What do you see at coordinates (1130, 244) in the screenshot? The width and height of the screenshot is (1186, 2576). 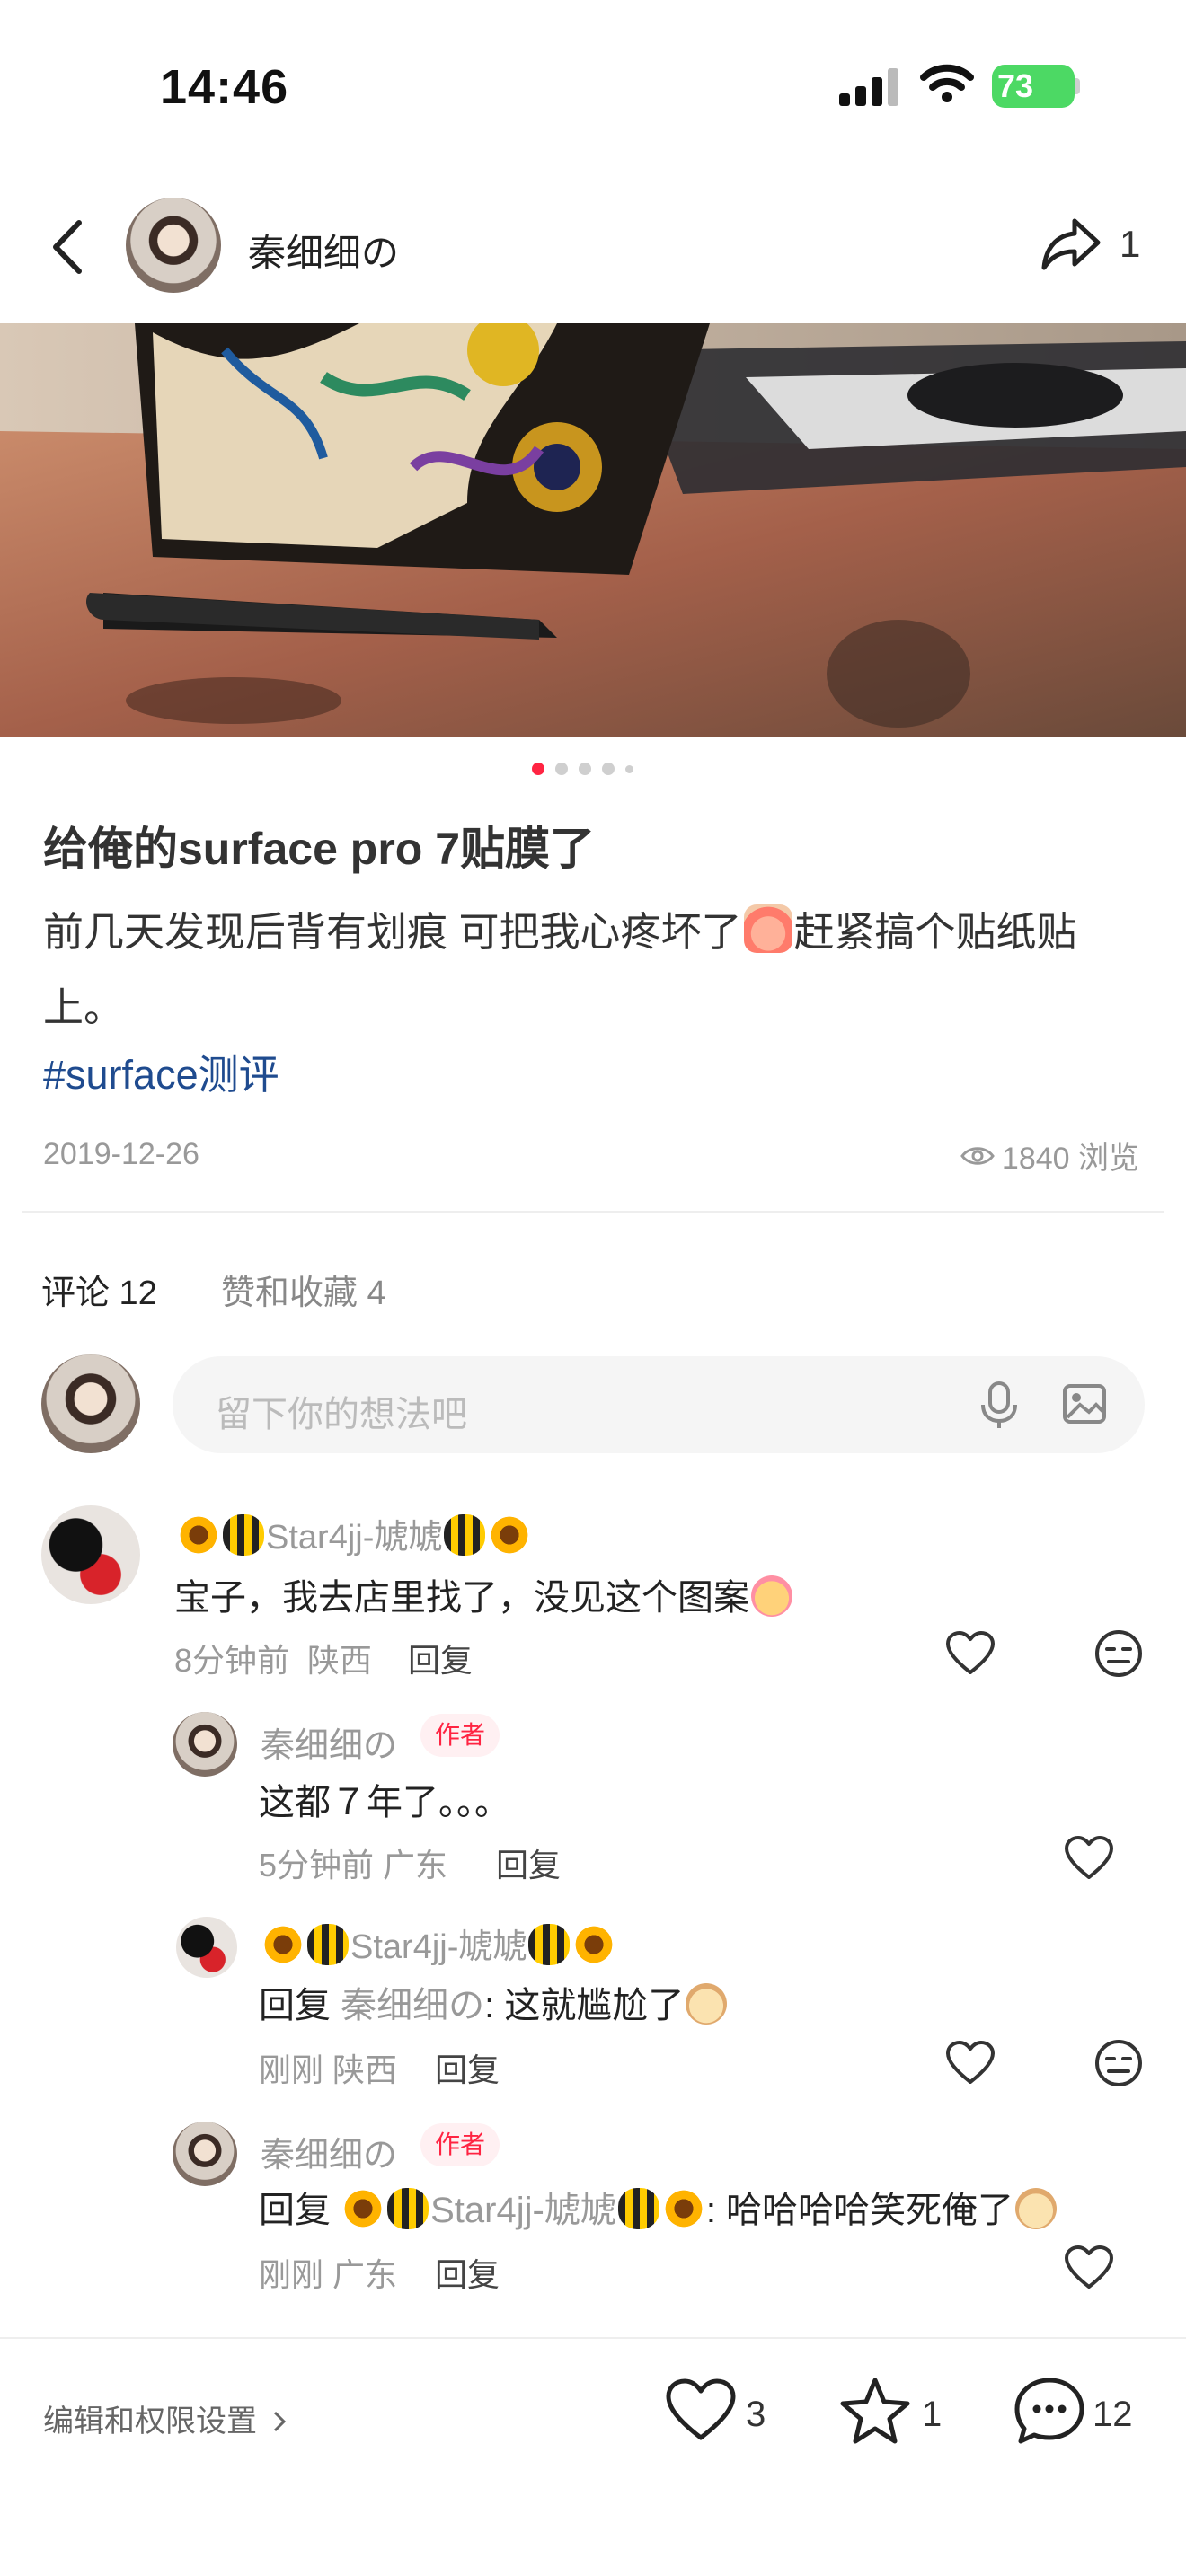 I see `share-count: 1` at bounding box center [1130, 244].